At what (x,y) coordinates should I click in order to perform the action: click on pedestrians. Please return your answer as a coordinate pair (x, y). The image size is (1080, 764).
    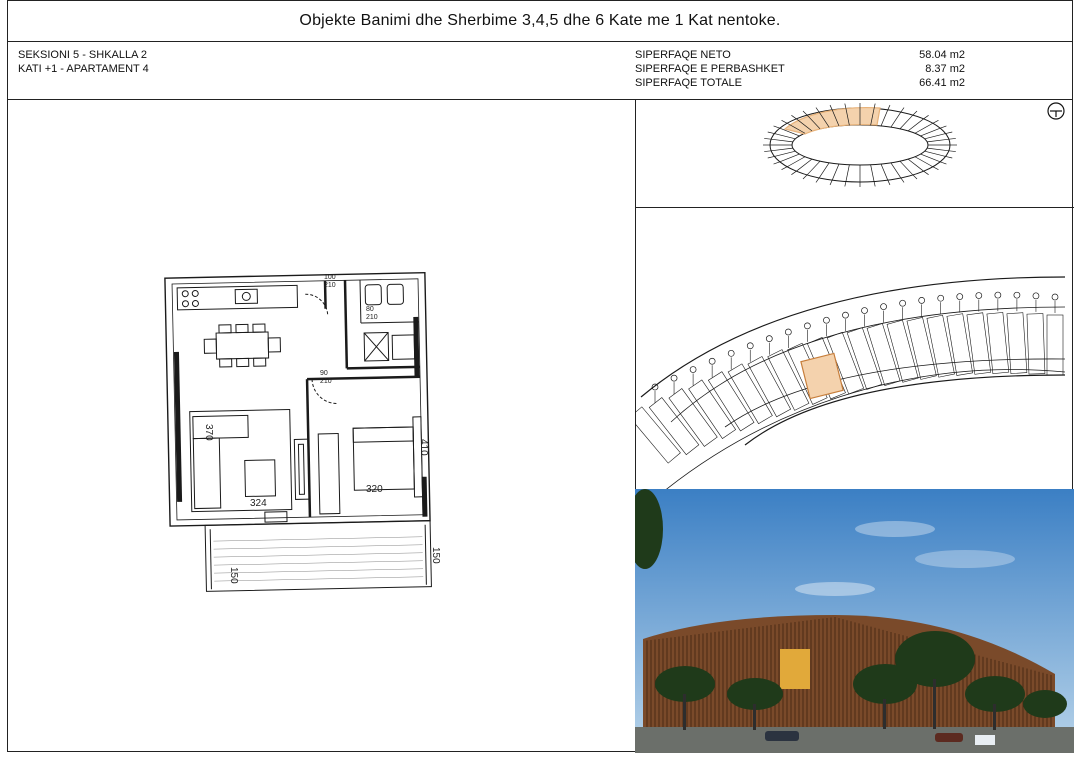
    Looking at the image, I should click on (985, 740).